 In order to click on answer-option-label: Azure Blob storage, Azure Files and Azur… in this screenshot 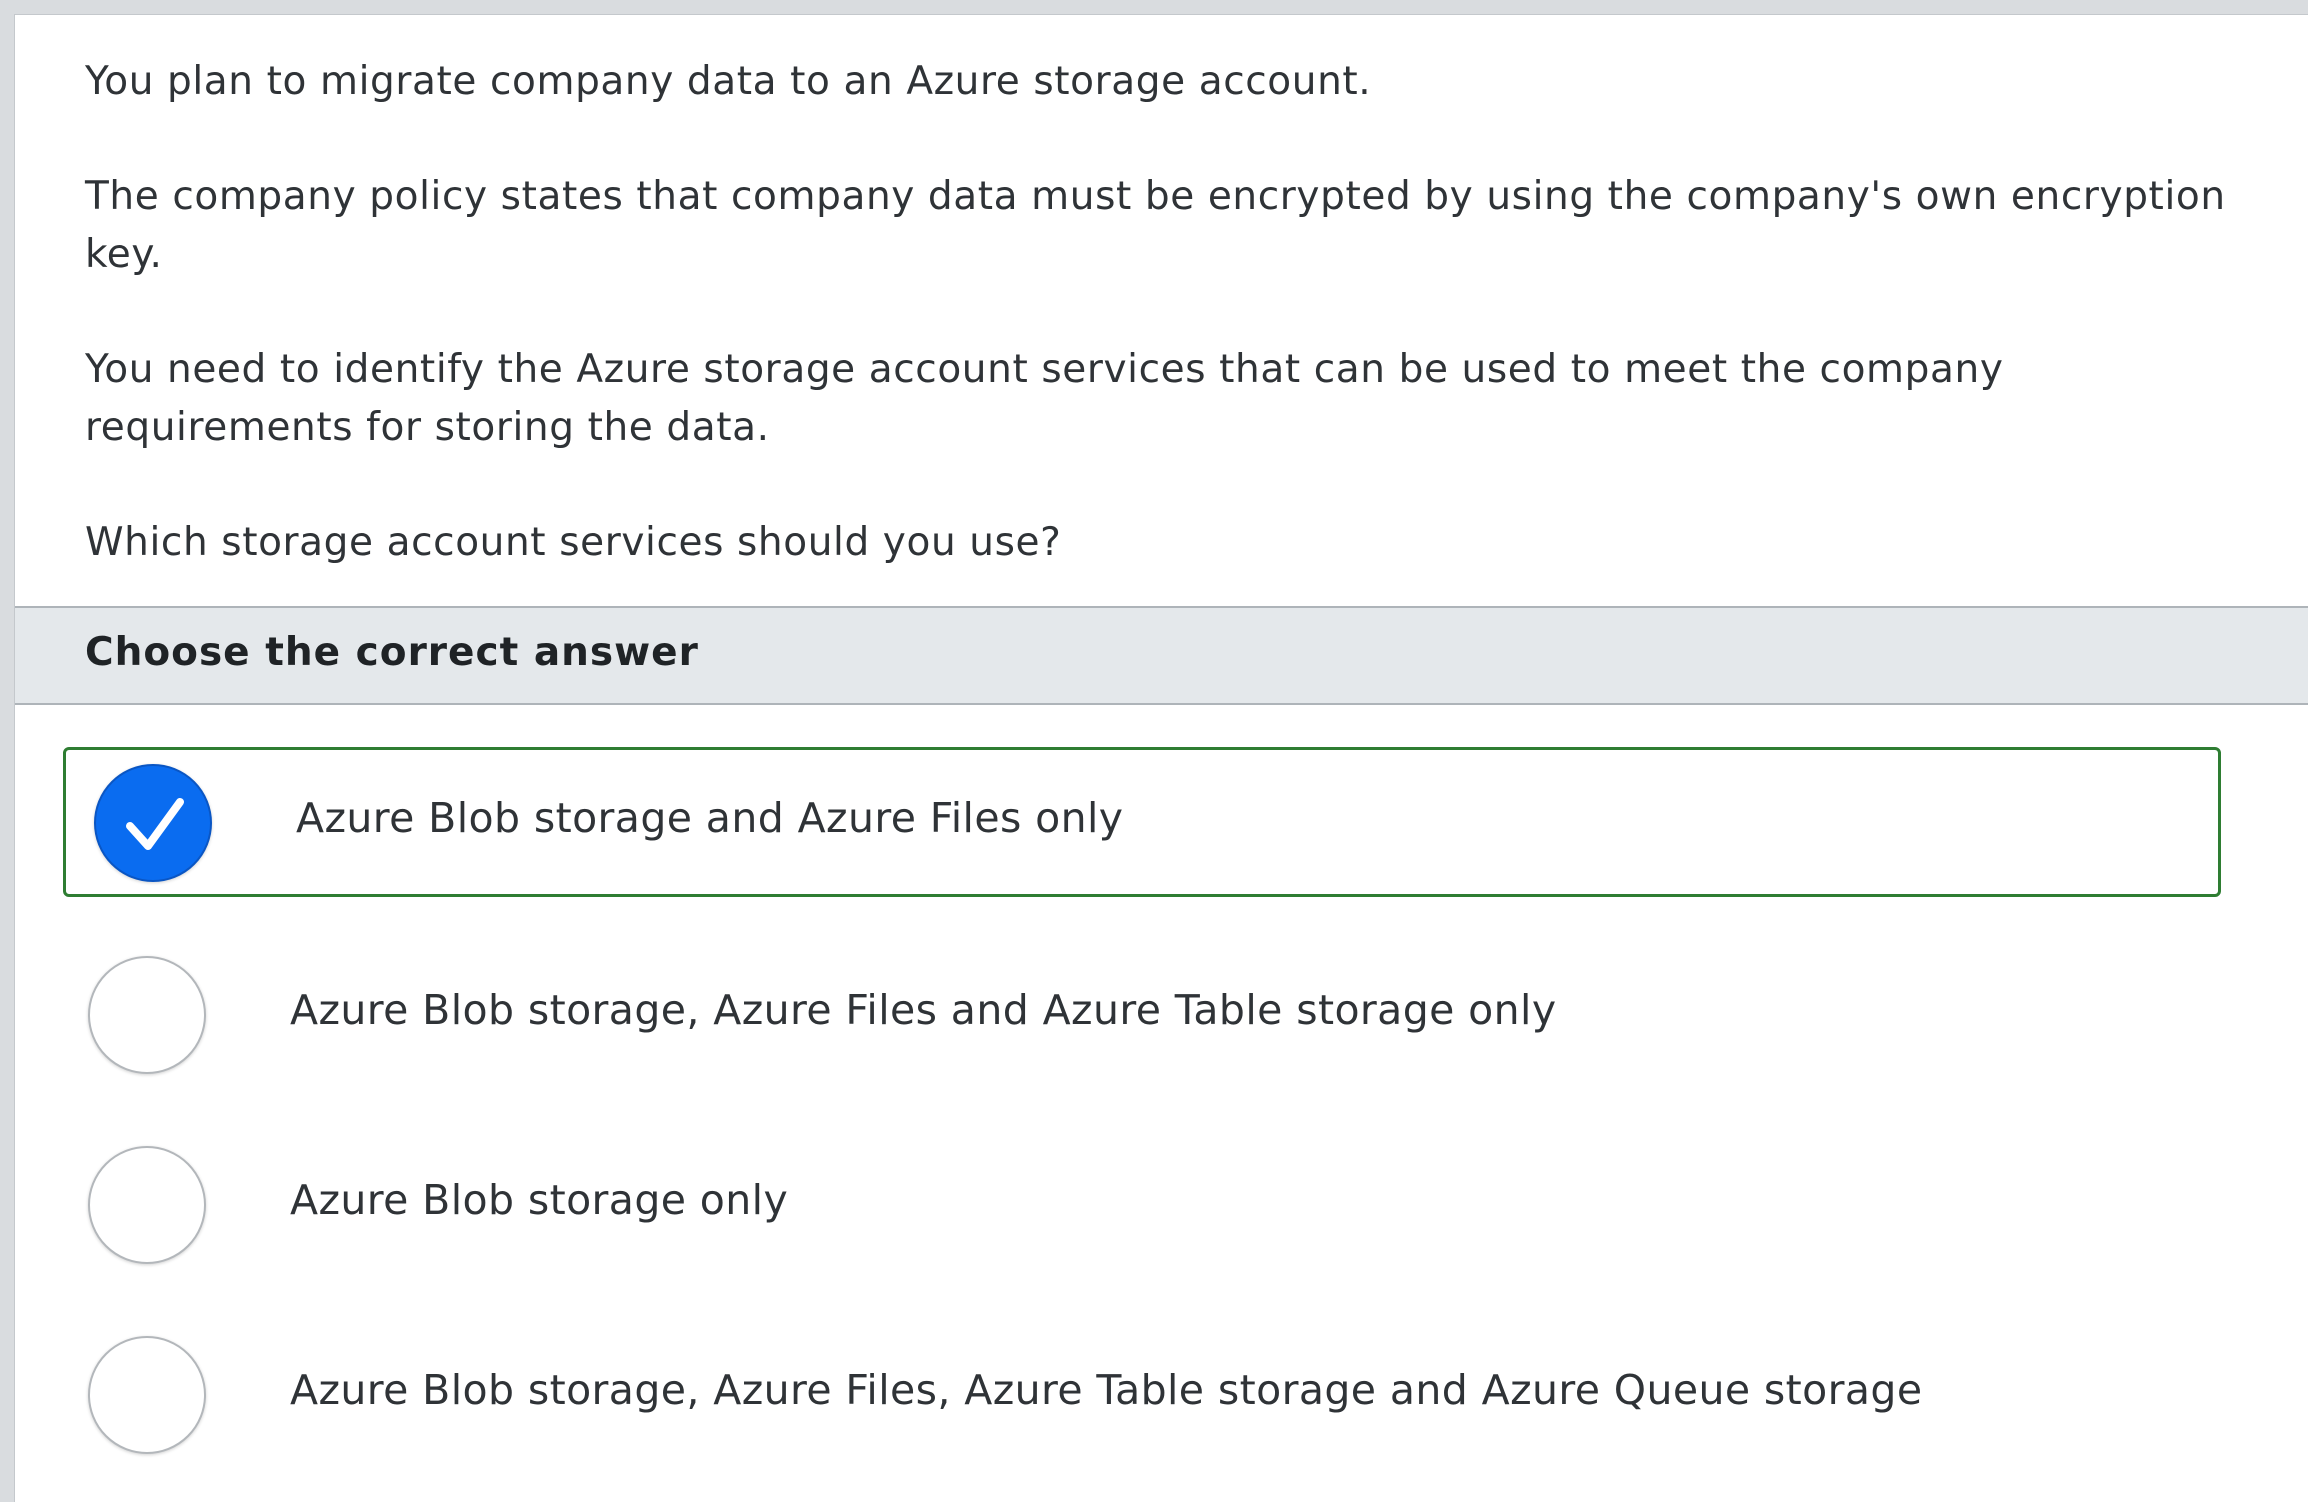, I will do `click(923, 1010)`.